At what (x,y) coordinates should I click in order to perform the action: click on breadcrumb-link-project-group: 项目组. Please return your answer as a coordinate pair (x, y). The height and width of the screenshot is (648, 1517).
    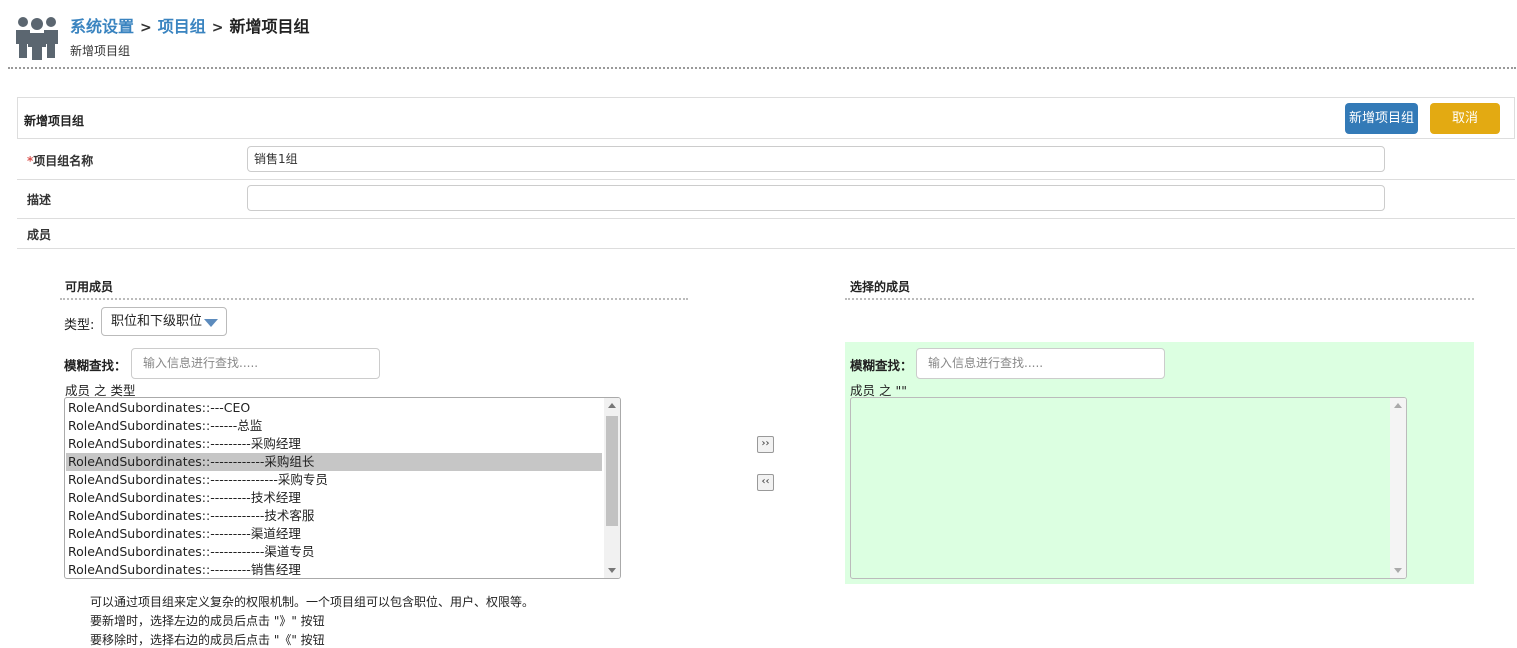
    Looking at the image, I should click on (182, 26).